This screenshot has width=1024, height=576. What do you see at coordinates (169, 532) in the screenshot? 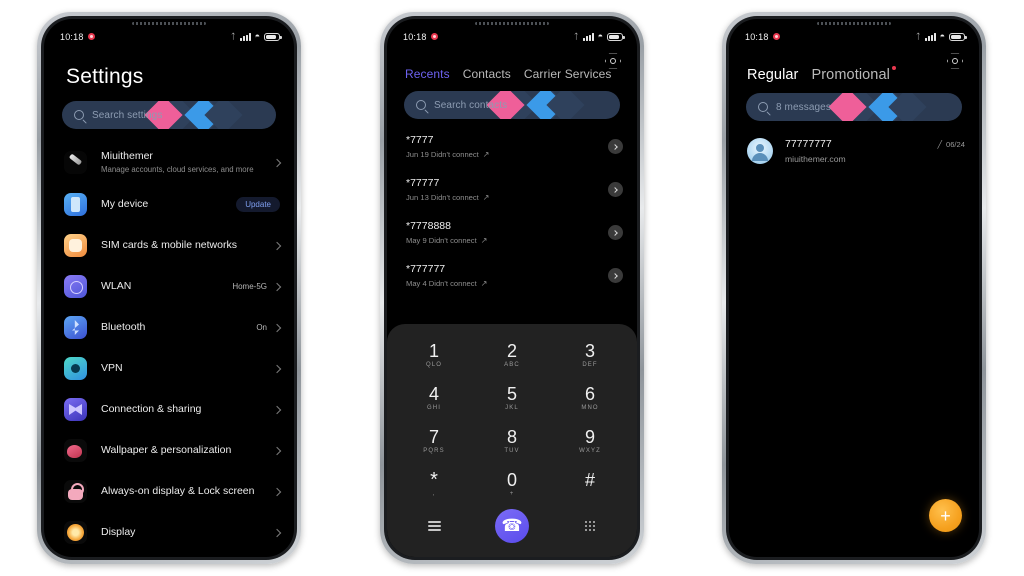
I see `sidebar-item-display: Display` at bounding box center [169, 532].